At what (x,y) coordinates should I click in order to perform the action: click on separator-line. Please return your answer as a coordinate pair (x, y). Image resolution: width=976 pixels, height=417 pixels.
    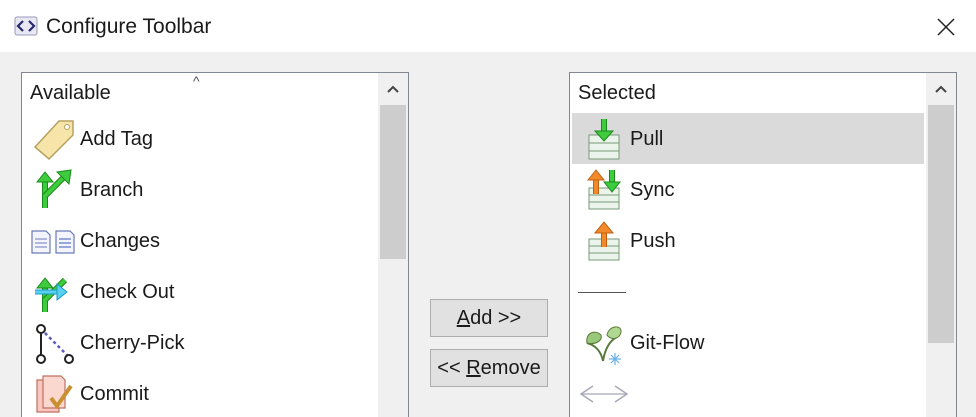
    Looking at the image, I should click on (602, 292).